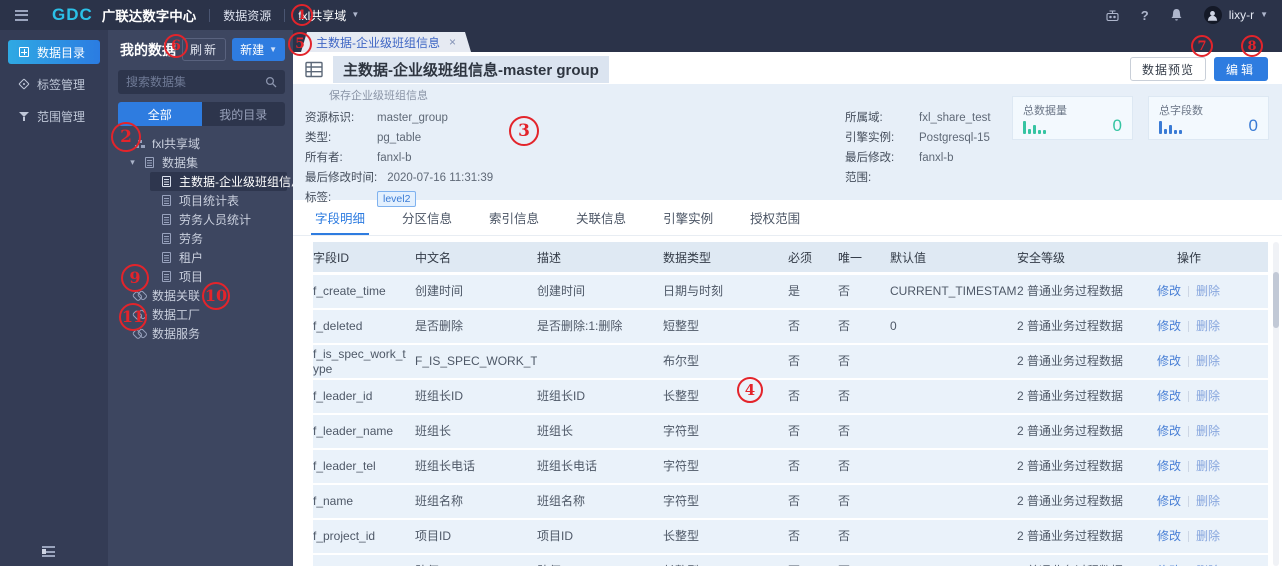 The height and width of the screenshot is (566, 1282). Describe the element at coordinates (844, 291) in the screenshot. I see `cell-unique: 否` at that location.